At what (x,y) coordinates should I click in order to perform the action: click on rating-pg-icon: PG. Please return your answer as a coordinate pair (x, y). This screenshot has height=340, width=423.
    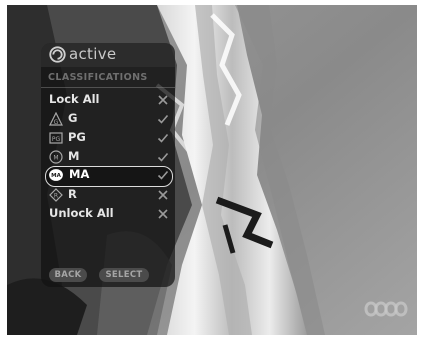
    Looking at the image, I should click on (56, 138).